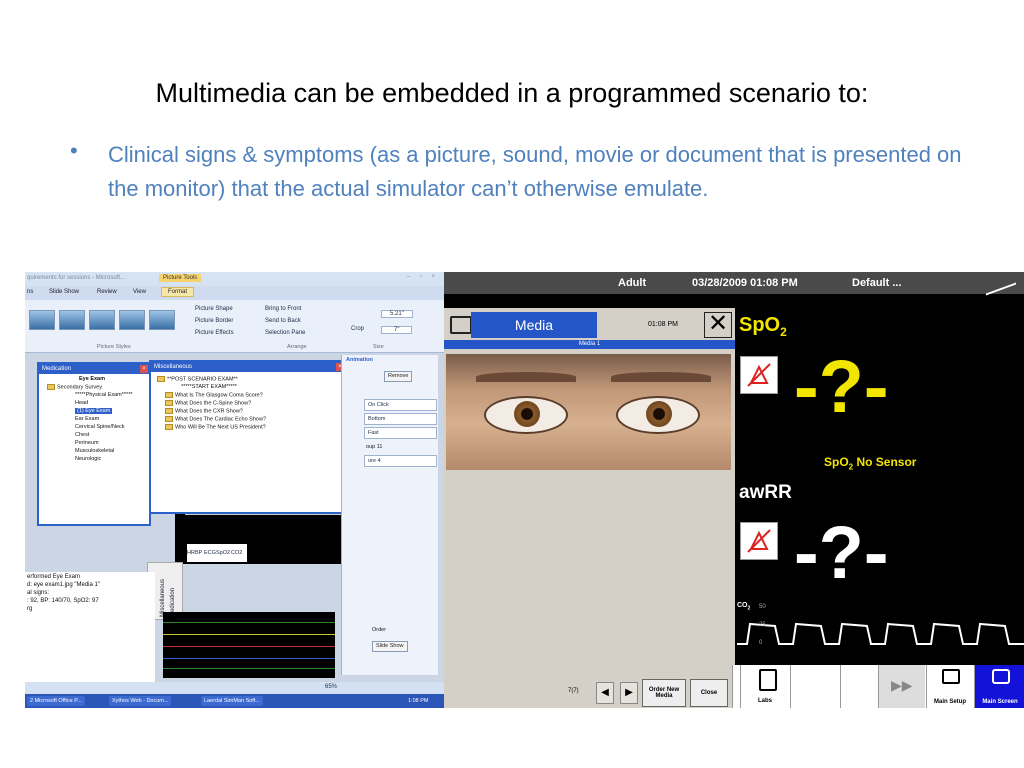 This screenshot has height=768, width=1024. I want to click on volume-icon, so click(1001, 284).